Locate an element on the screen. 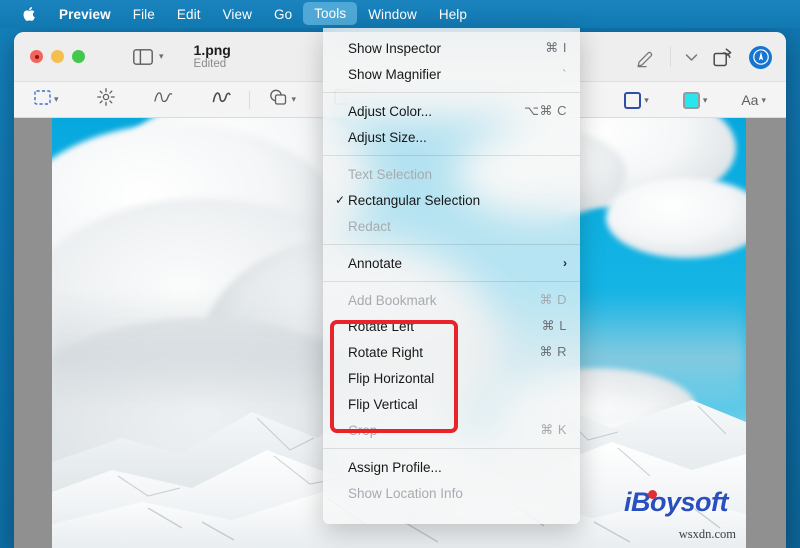 The height and width of the screenshot is (548, 800). menu-item-shortcut: ⌘ I is located at coordinates (556, 47).